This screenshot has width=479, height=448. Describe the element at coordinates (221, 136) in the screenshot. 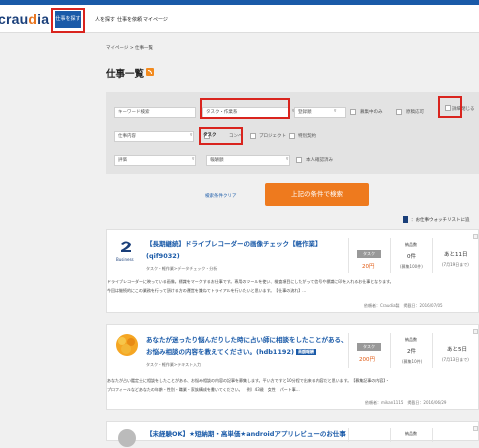

I see `highlight-task-checkbox` at that location.